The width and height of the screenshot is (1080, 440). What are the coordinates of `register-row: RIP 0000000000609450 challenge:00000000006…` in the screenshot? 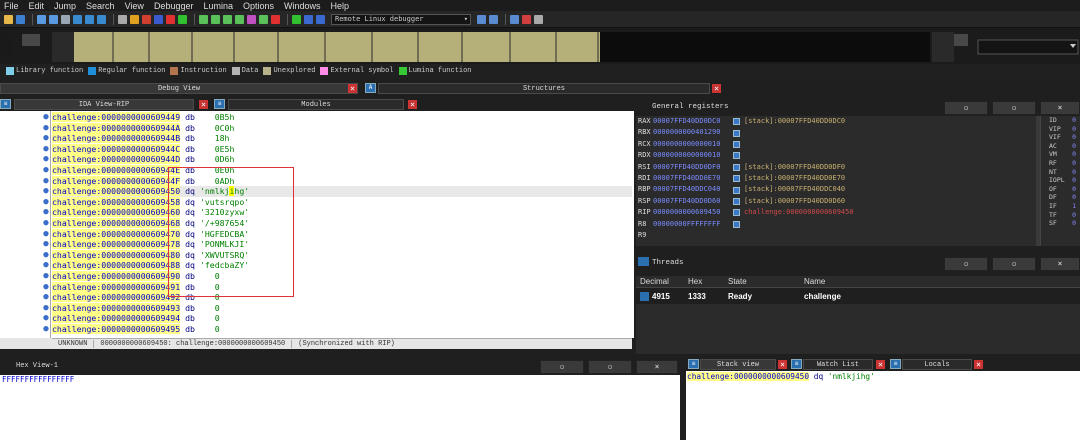 It's located at (836, 212).